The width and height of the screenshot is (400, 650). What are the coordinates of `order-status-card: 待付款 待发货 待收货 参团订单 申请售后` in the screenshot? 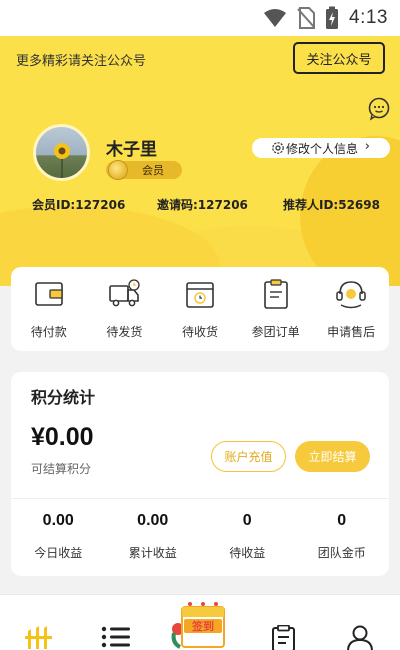 It's located at (200, 309).